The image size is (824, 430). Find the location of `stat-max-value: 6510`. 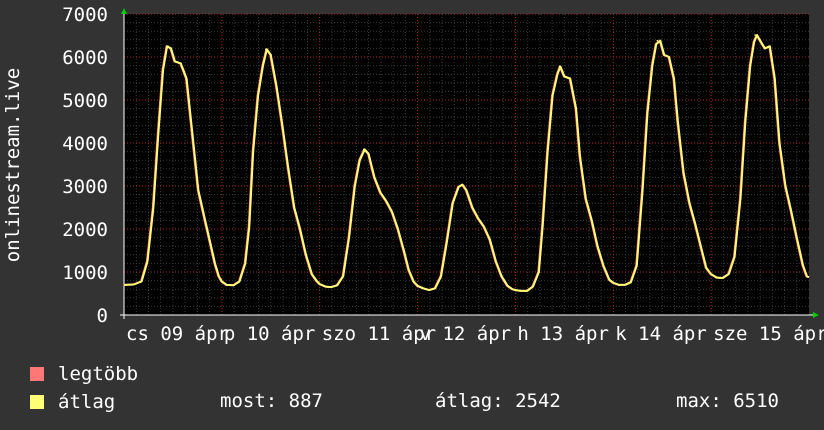

stat-max-value: 6510 is located at coordinates (756, 401).